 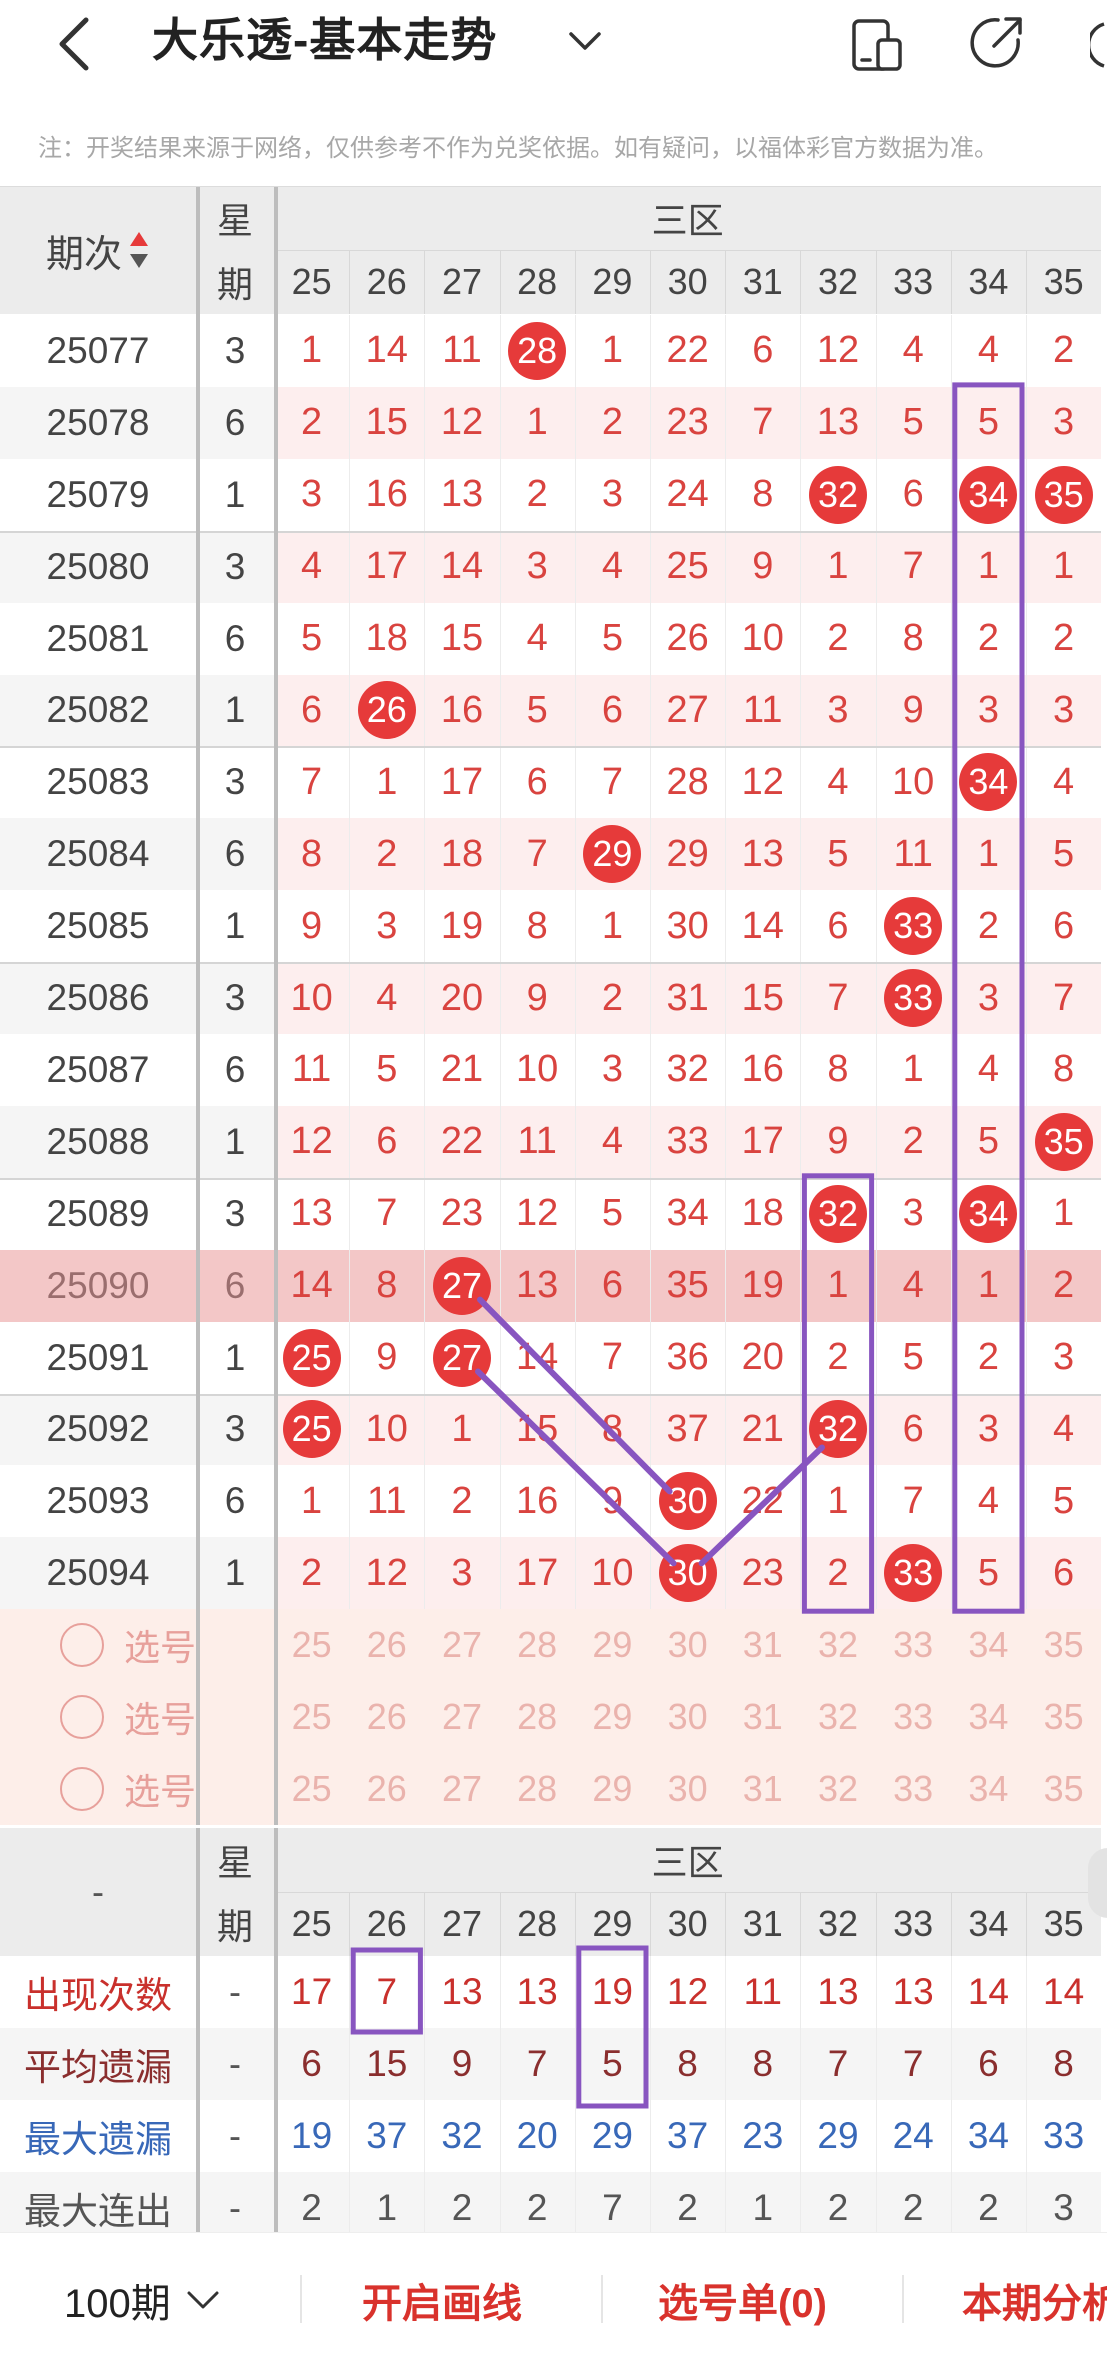 I want to click on scroll-handle, so click(x=1097, y=1883).